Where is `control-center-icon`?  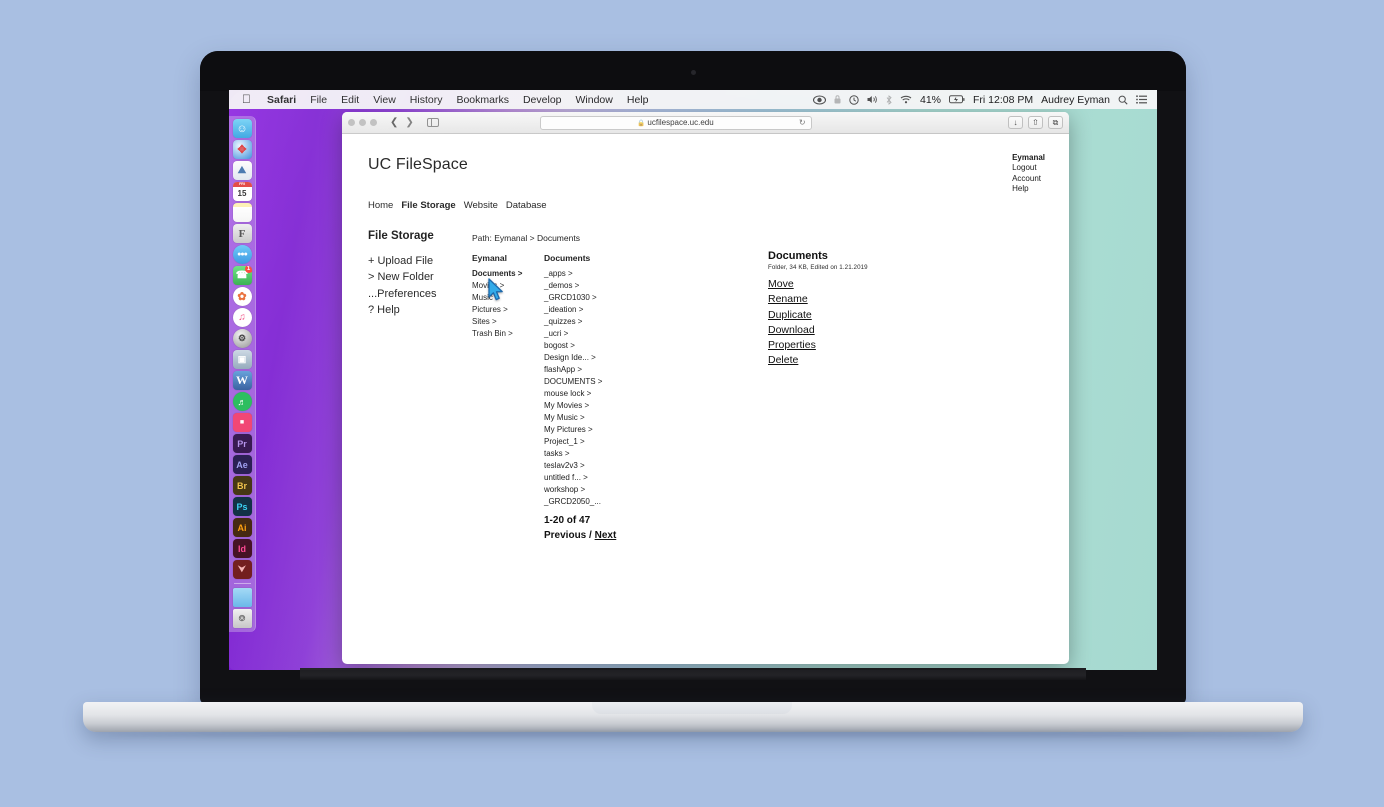 control-center-icon is located at coordinates (1141, 99).